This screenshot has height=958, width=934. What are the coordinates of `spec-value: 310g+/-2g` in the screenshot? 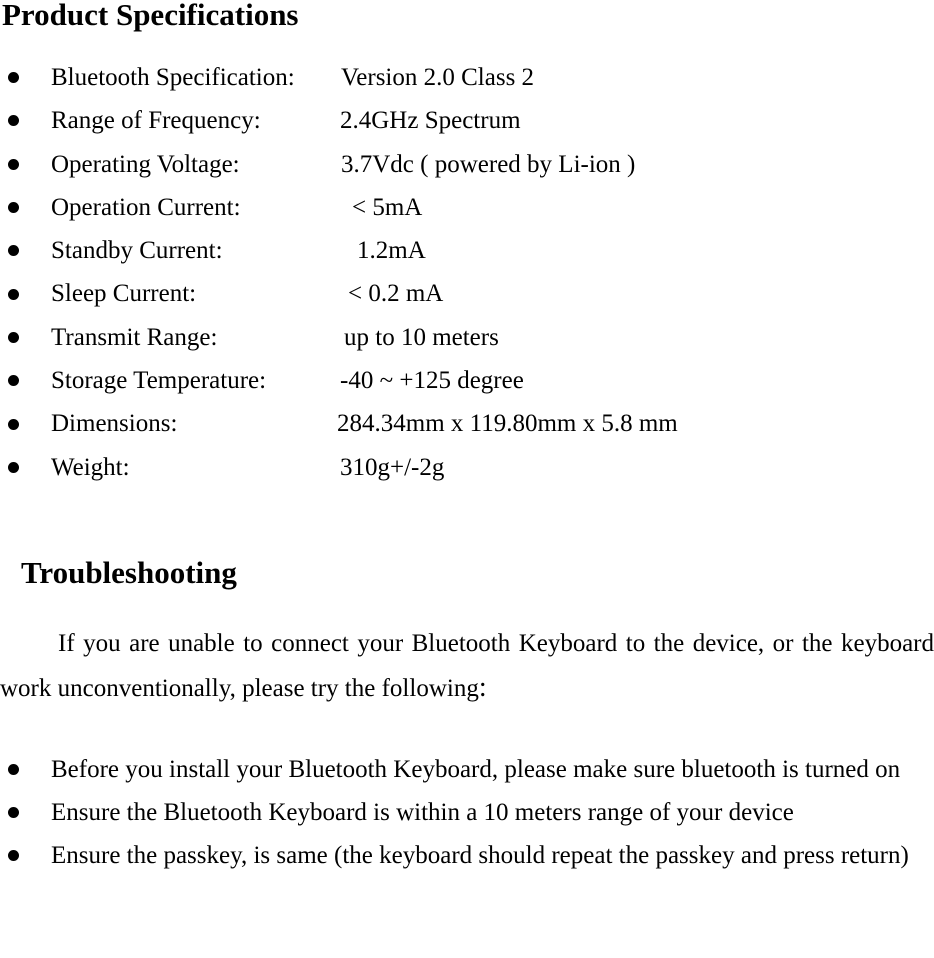 It's located at (392, 467).